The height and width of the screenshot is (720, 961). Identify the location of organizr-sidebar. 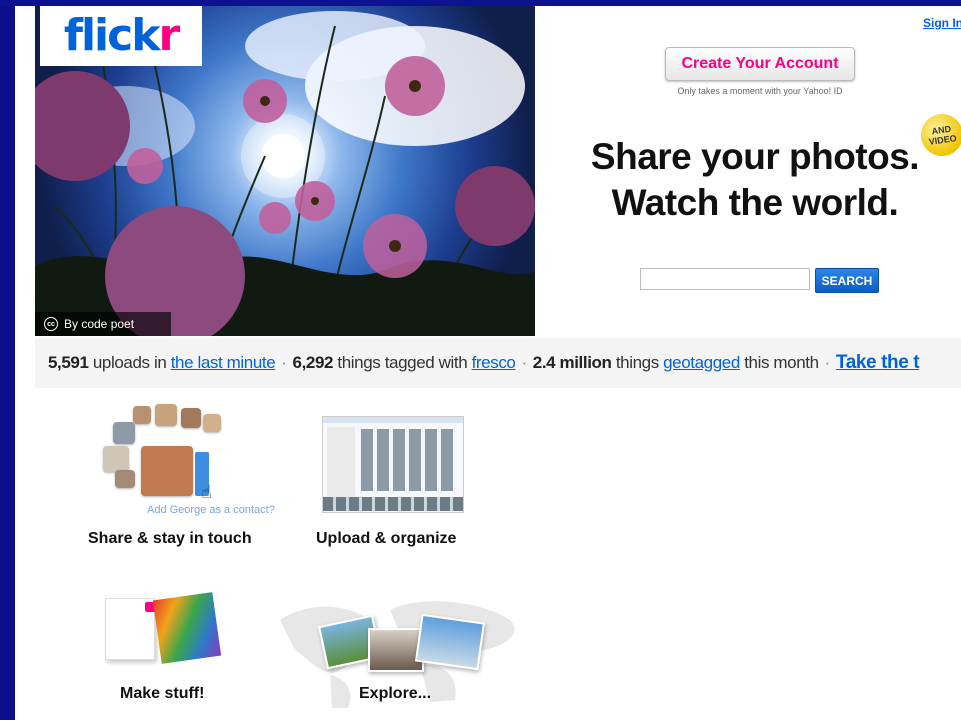
(341, 462).